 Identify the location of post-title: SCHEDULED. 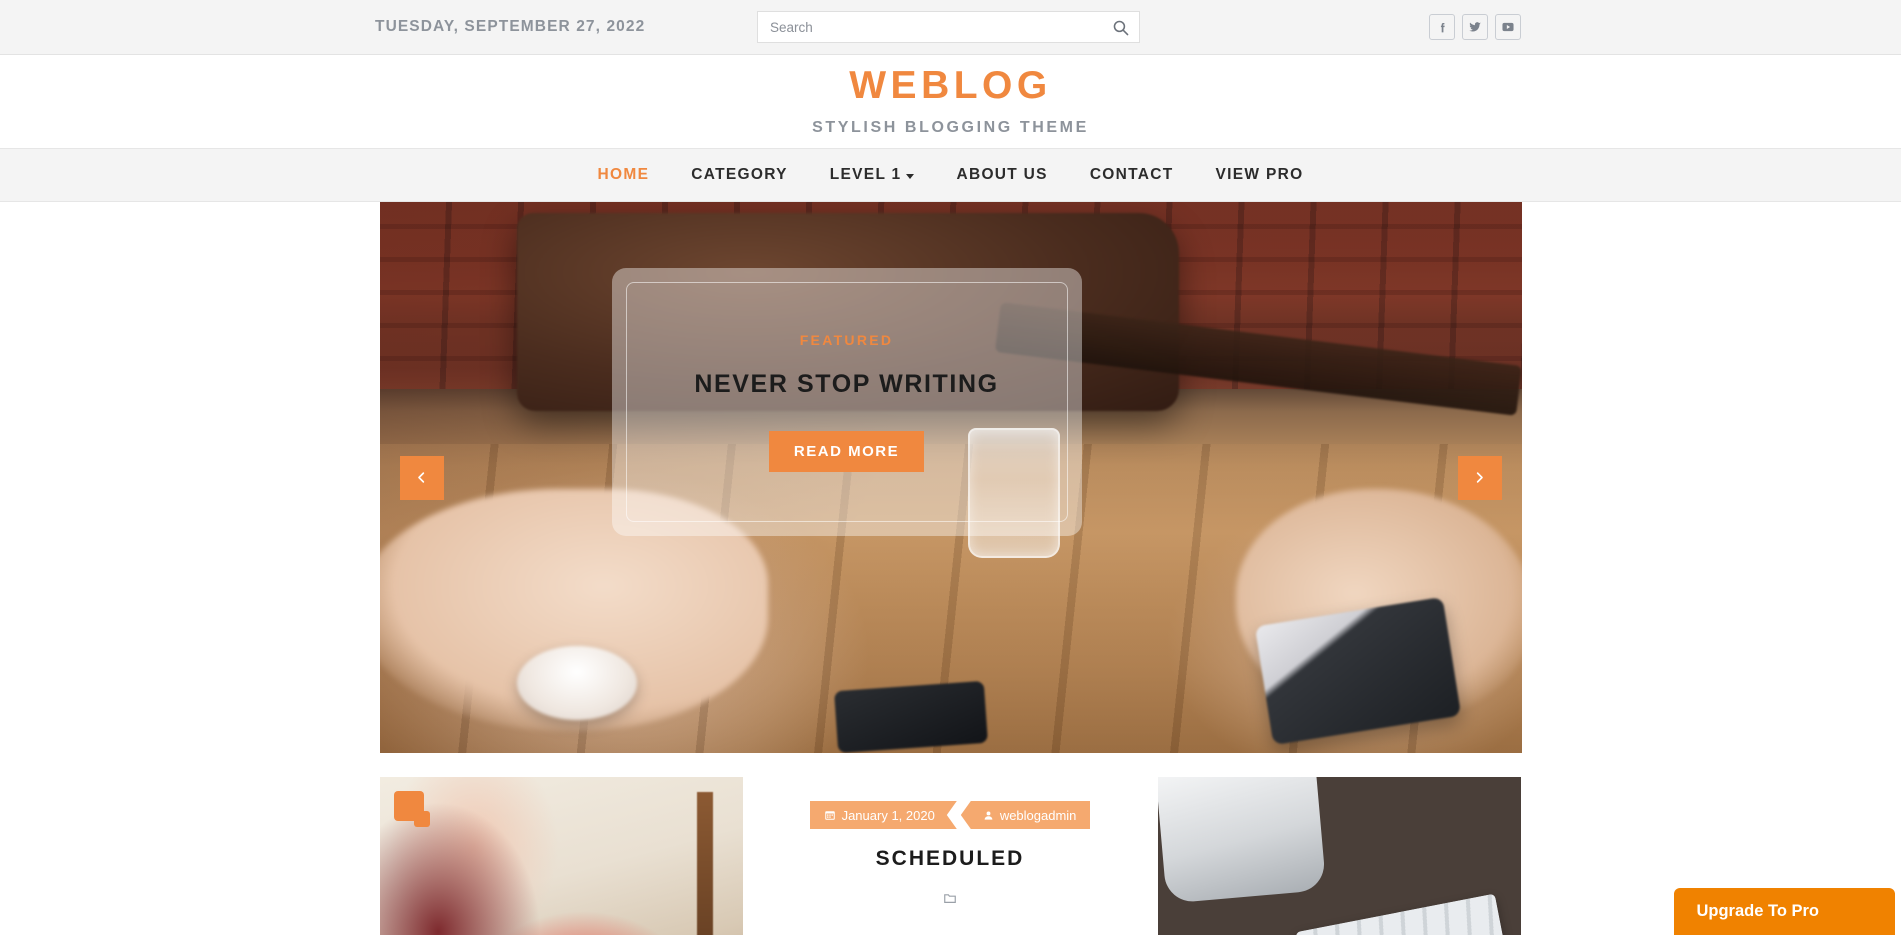
(950, 859).